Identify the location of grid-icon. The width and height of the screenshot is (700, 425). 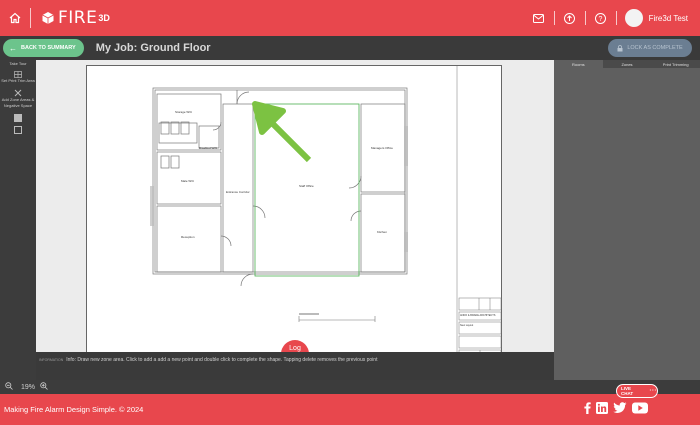
(18, 74).